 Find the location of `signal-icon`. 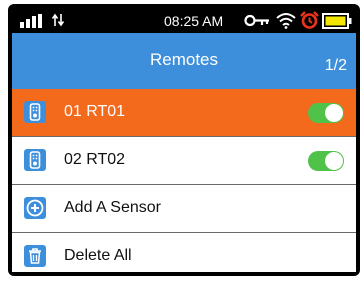

signal-icon is located at coordinates (31, 21).